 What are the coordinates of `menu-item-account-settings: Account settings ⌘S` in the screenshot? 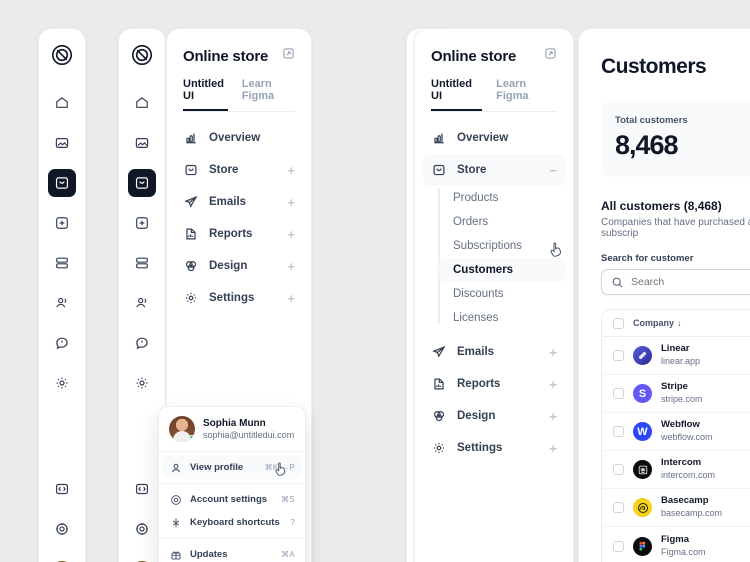 It's located at (232, 499).